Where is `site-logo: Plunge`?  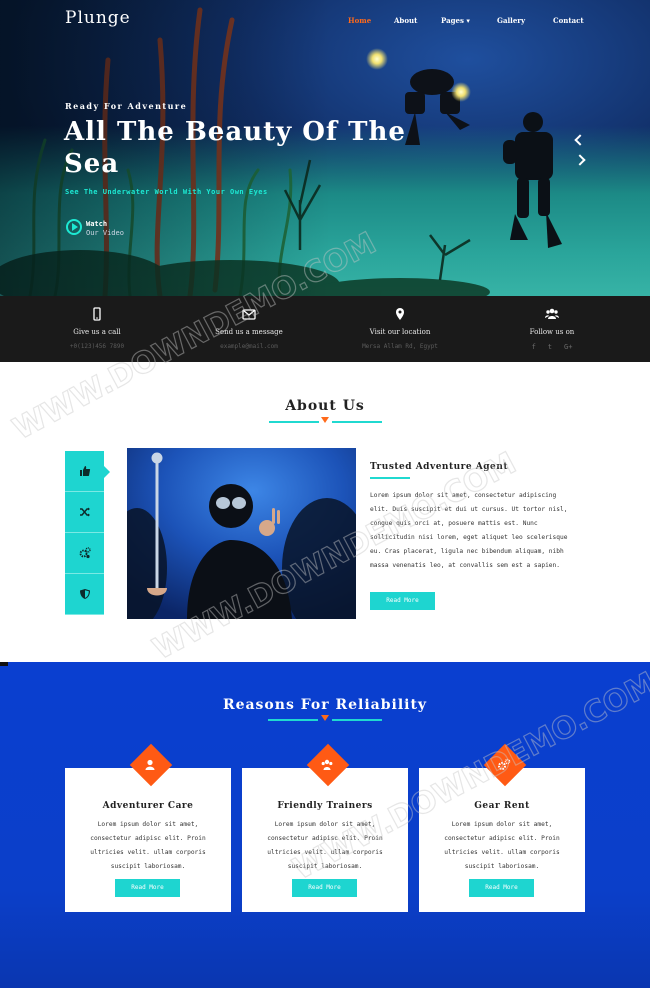
site-logo: Plunge is located at coordinates (98, 18).